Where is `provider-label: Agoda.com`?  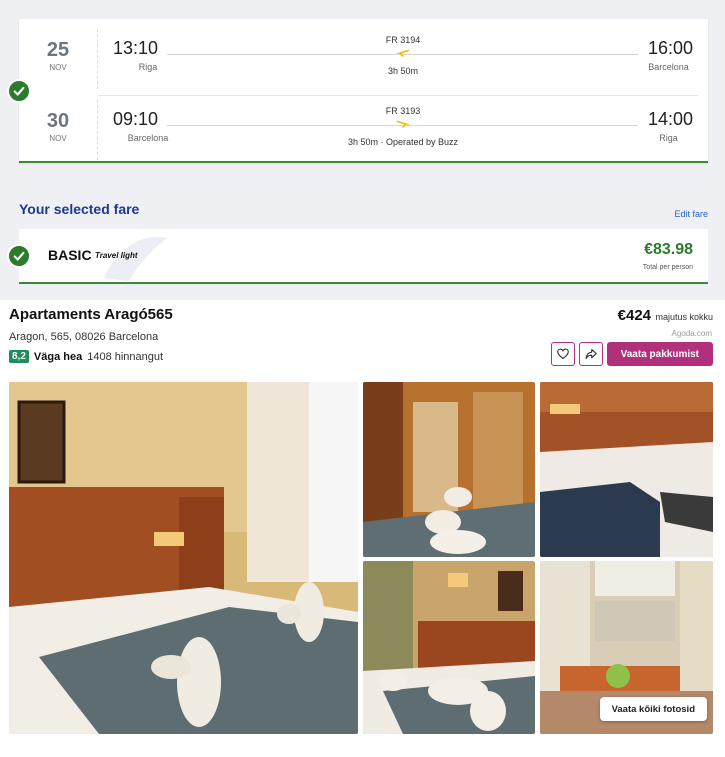
provider-label: Agoda.com is located at coordinates (691, 333).